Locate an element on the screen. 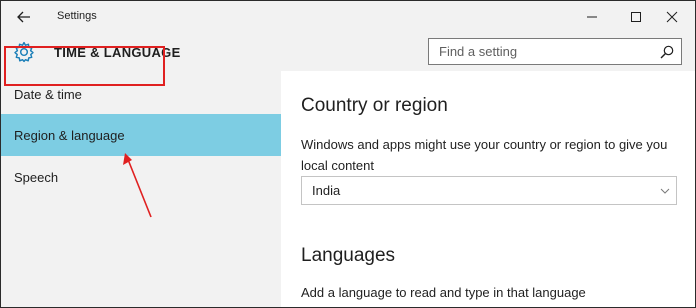 This screenshot has width=696, height=308. country-select-value: India is located at coordinates (326, 190).